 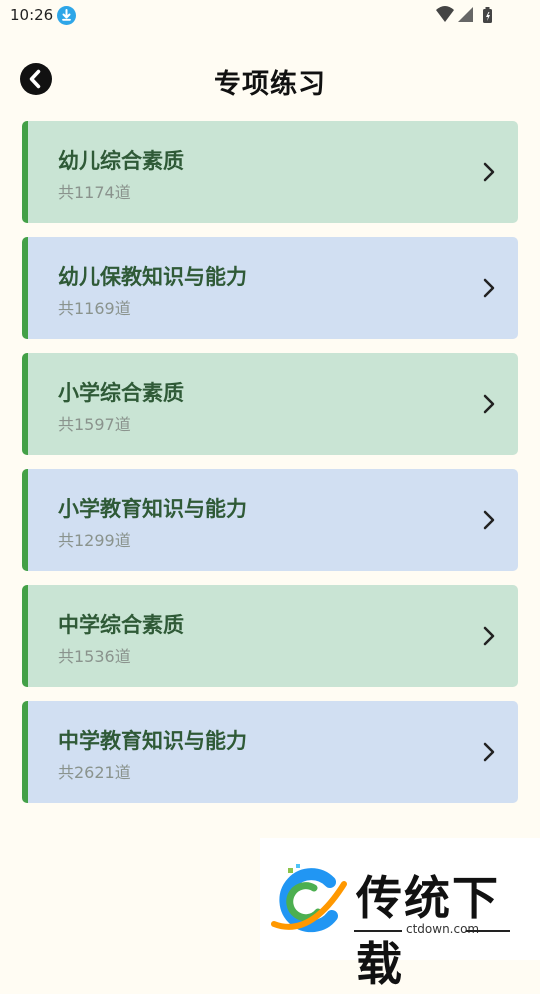 What do you see at coordinates (465, 14) in the screenshot?
I see `signal-icon` at bounding box center [465, 14].